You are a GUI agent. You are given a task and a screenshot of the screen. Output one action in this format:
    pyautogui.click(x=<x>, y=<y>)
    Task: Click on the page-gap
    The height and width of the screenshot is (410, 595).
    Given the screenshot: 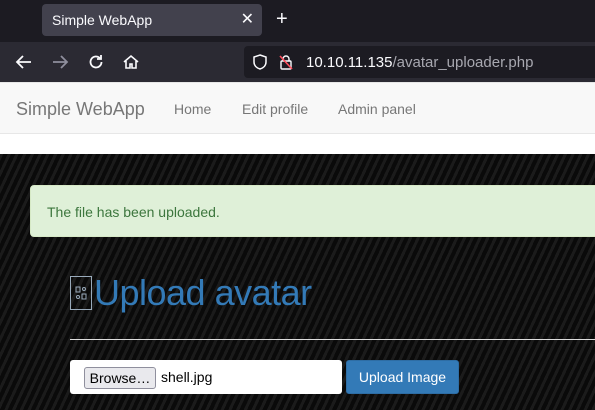 What is the action you would take?
    pyautogui.click(x=297, y=144)
    